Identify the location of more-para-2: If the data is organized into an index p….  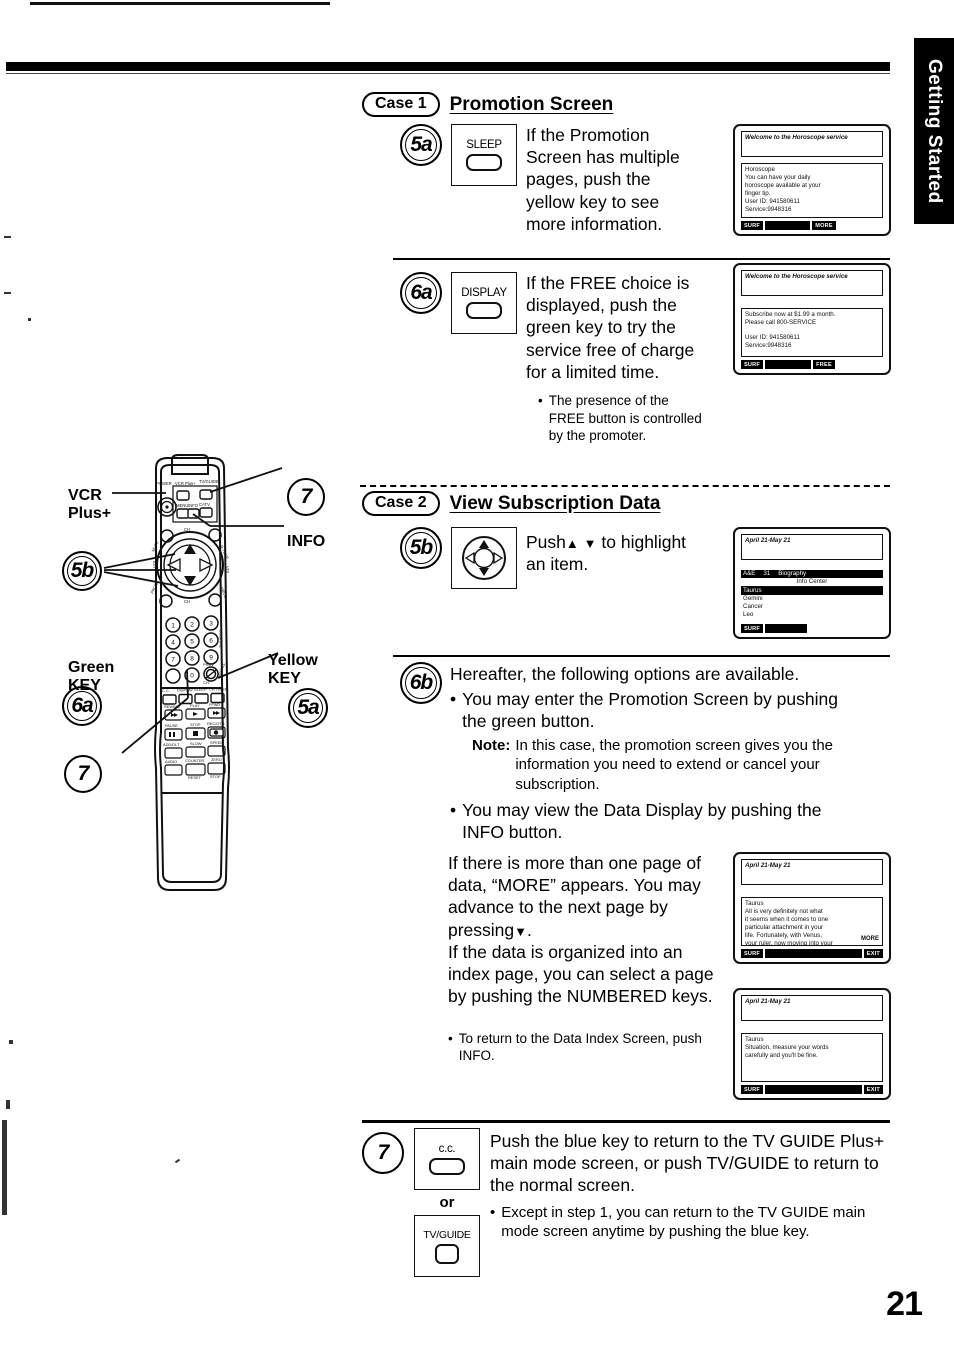
(581, 974).